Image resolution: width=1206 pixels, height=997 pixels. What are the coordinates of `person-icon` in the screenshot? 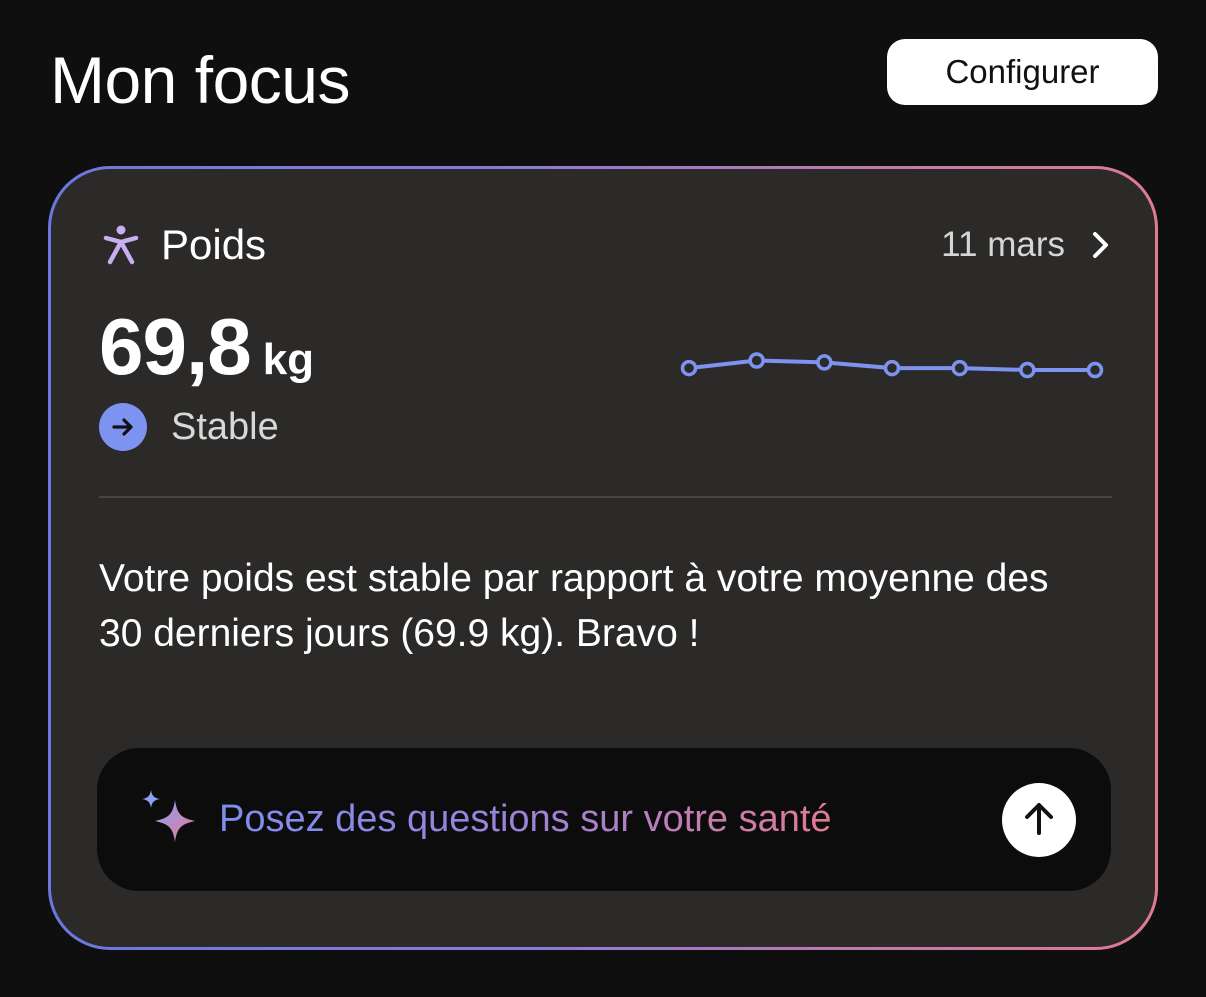 It's located at (121, 245).